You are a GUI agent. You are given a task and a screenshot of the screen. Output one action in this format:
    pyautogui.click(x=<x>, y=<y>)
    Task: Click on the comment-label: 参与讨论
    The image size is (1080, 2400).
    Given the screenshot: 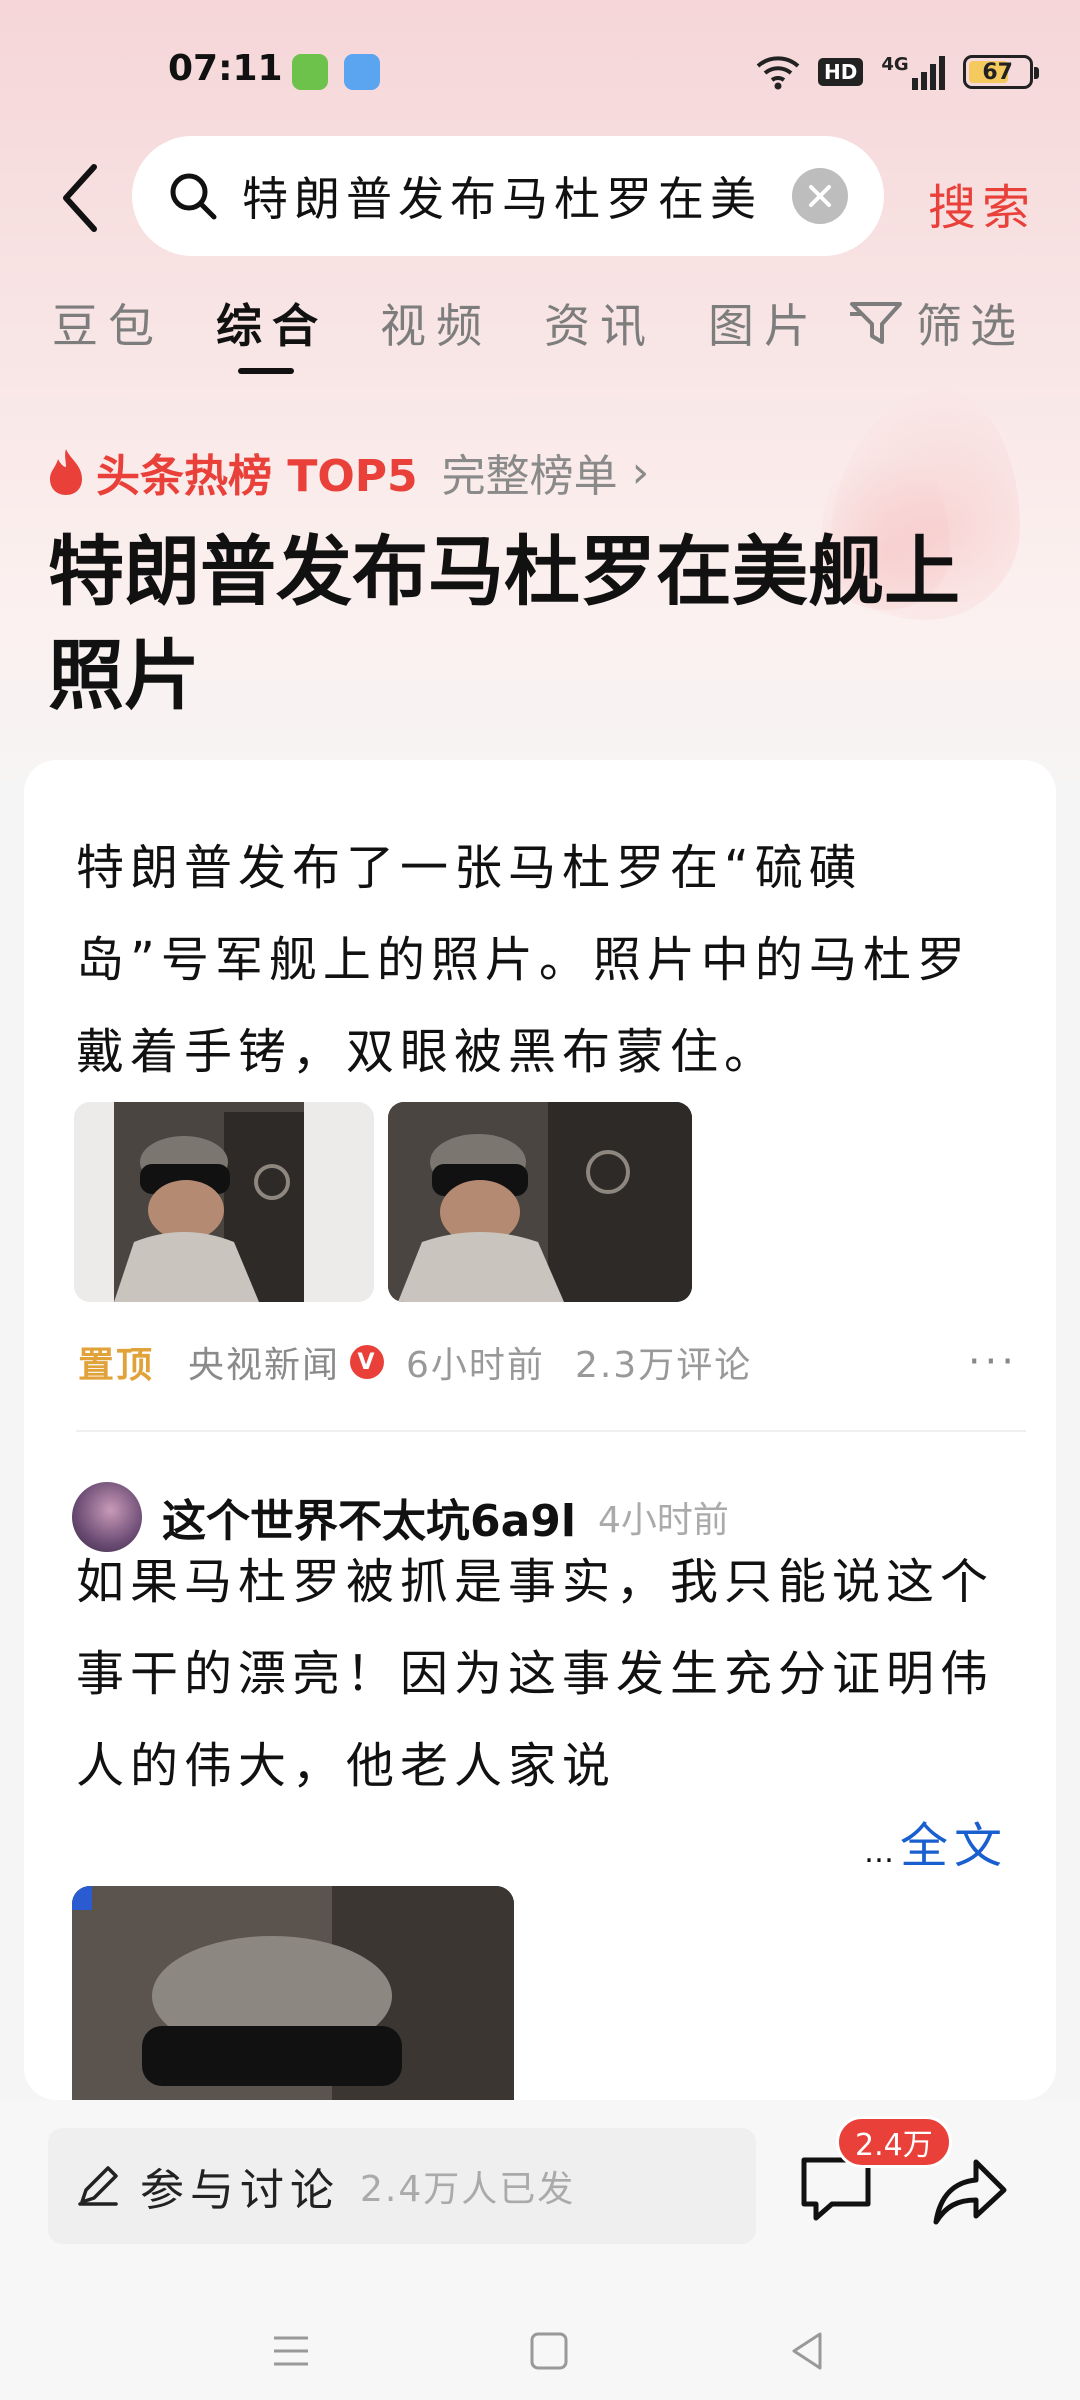 What is the action you would take?
    pyautogui.click(x=240, y=2190)
    